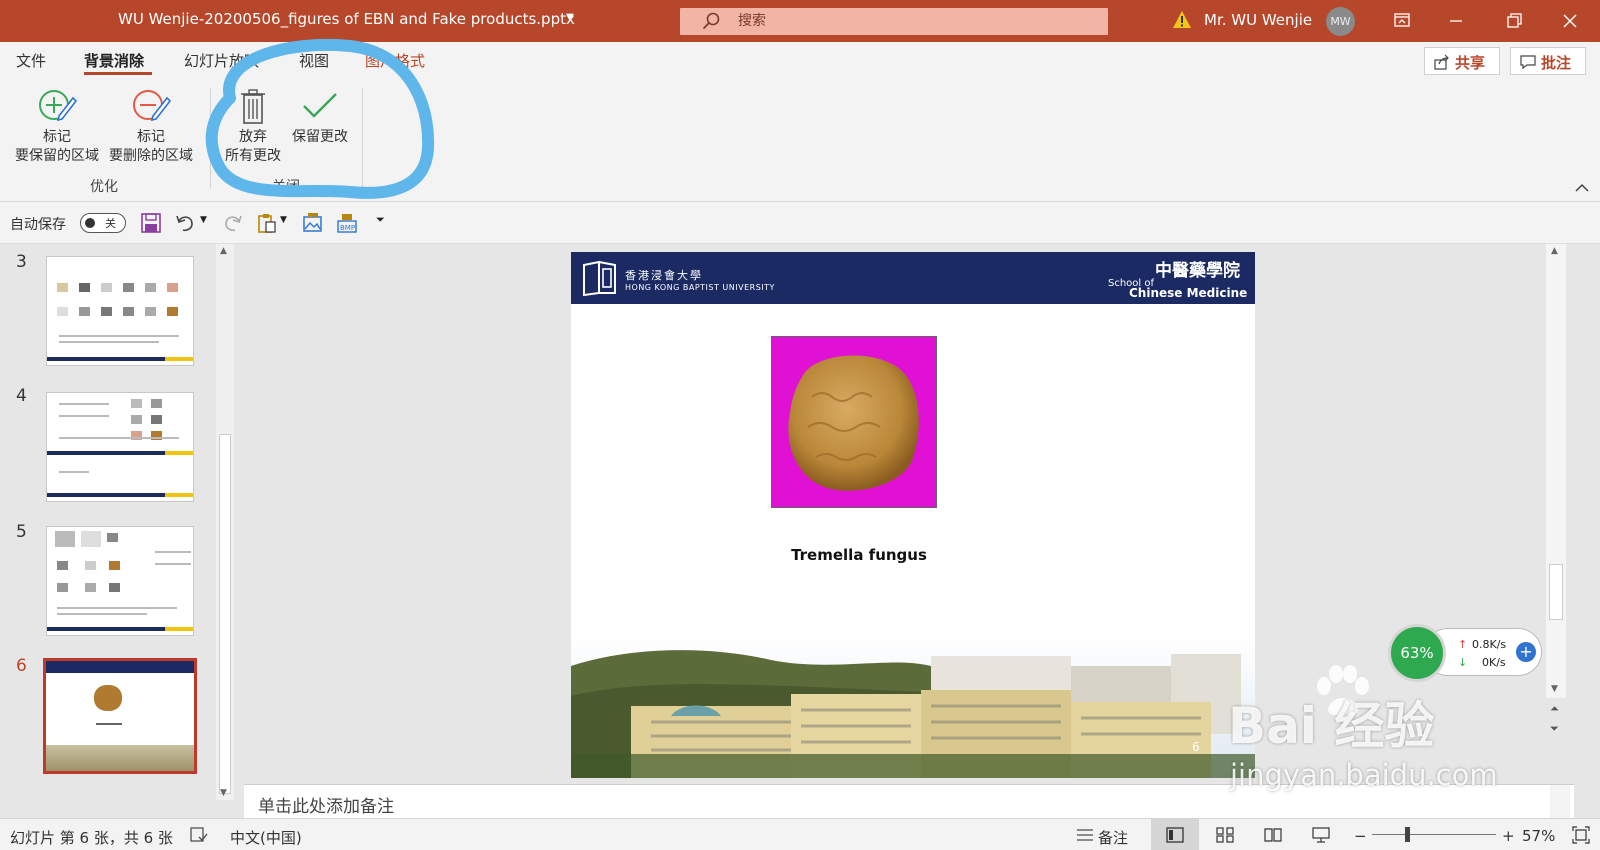  Describe the element at coordinates (1581, 835) in the screenshot. I see `fit-to-window-icon` at that location.